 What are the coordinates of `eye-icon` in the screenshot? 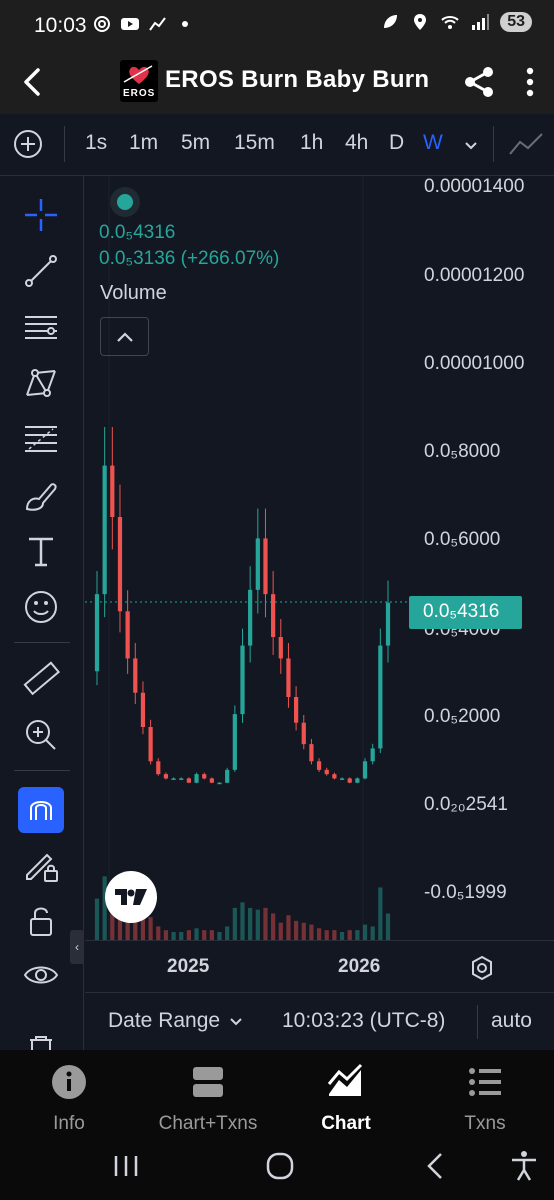 It's located at (41, 975).